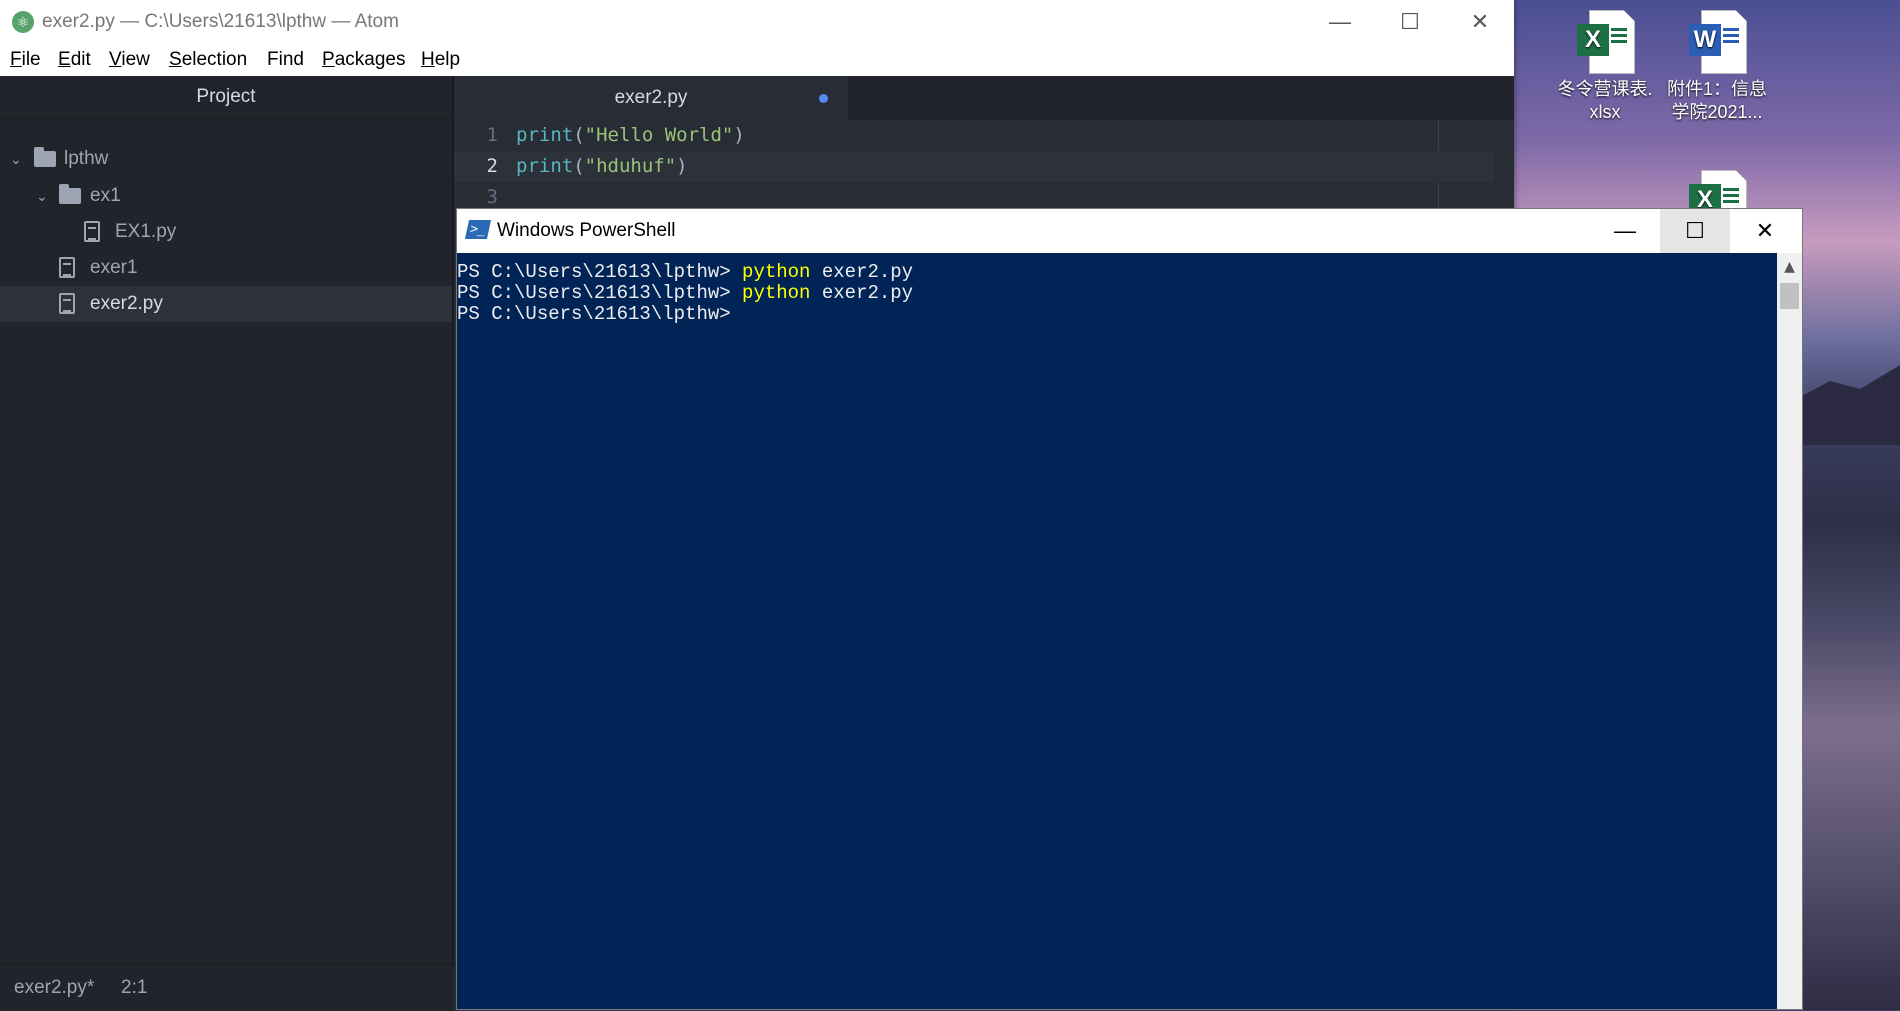 This screenshot has width=1900, height=1011. What do you see at coordinates (594, 314) in the screenshot?
I see `console-prompt-line: PS C:\Users\21613\lpthw>` at bounding box center [594, 314].